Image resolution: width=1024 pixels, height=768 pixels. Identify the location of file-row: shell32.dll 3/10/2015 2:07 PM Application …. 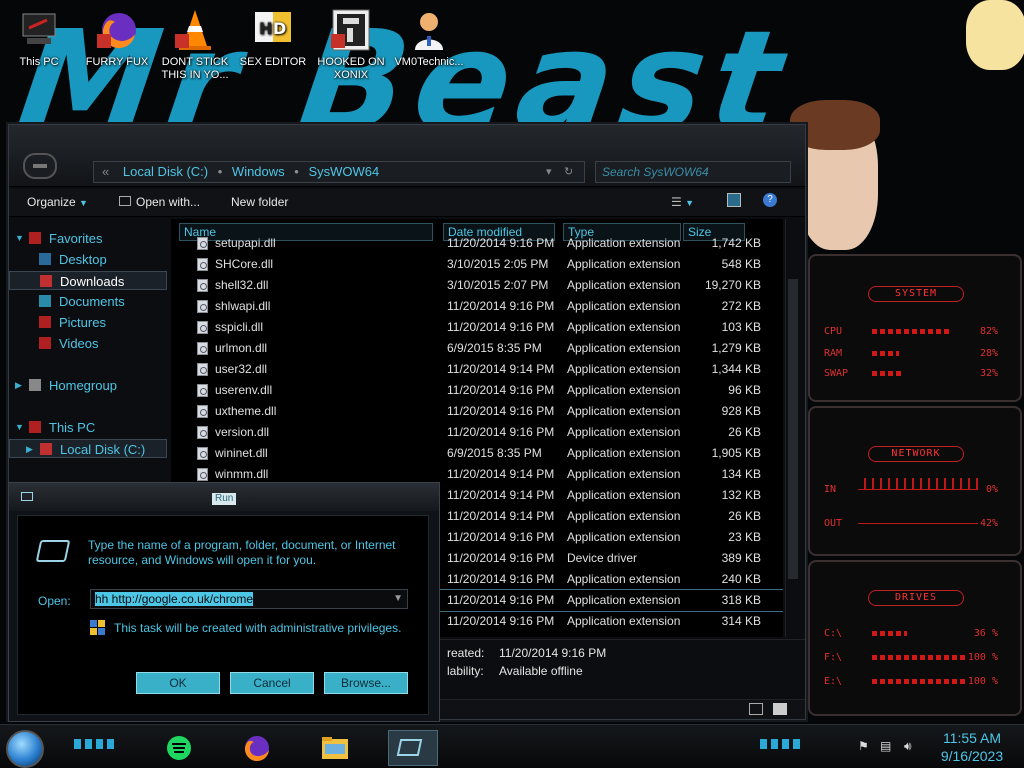
(477, 285).